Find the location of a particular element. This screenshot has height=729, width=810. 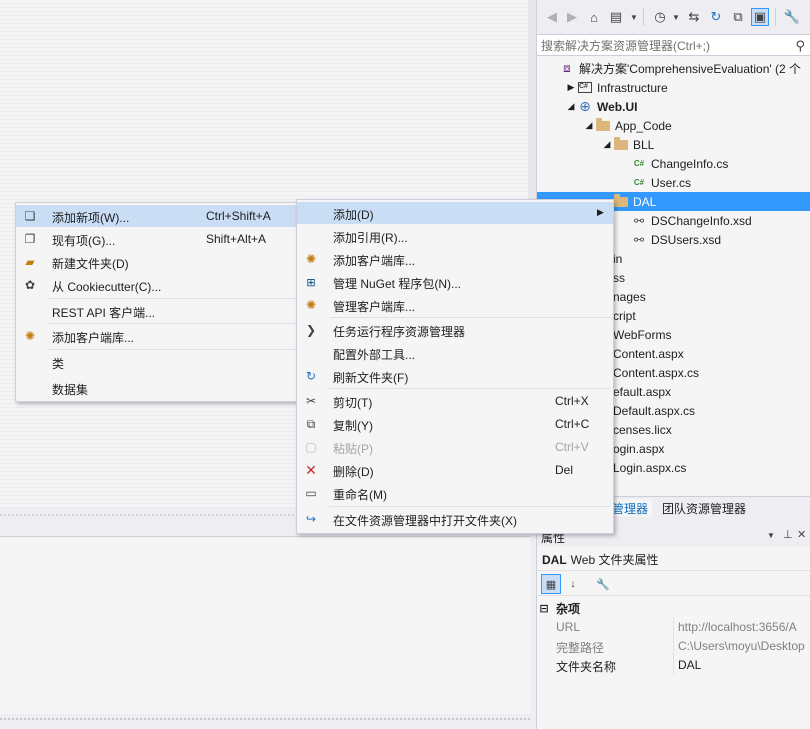

tree-item-label: nages is located at coordinates (629, 296).